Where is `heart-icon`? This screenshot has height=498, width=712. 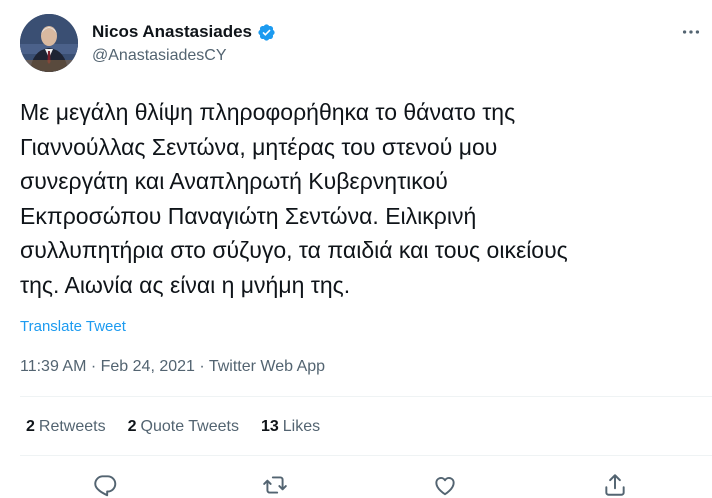
heart-icon is located at coordinates (445, 486).